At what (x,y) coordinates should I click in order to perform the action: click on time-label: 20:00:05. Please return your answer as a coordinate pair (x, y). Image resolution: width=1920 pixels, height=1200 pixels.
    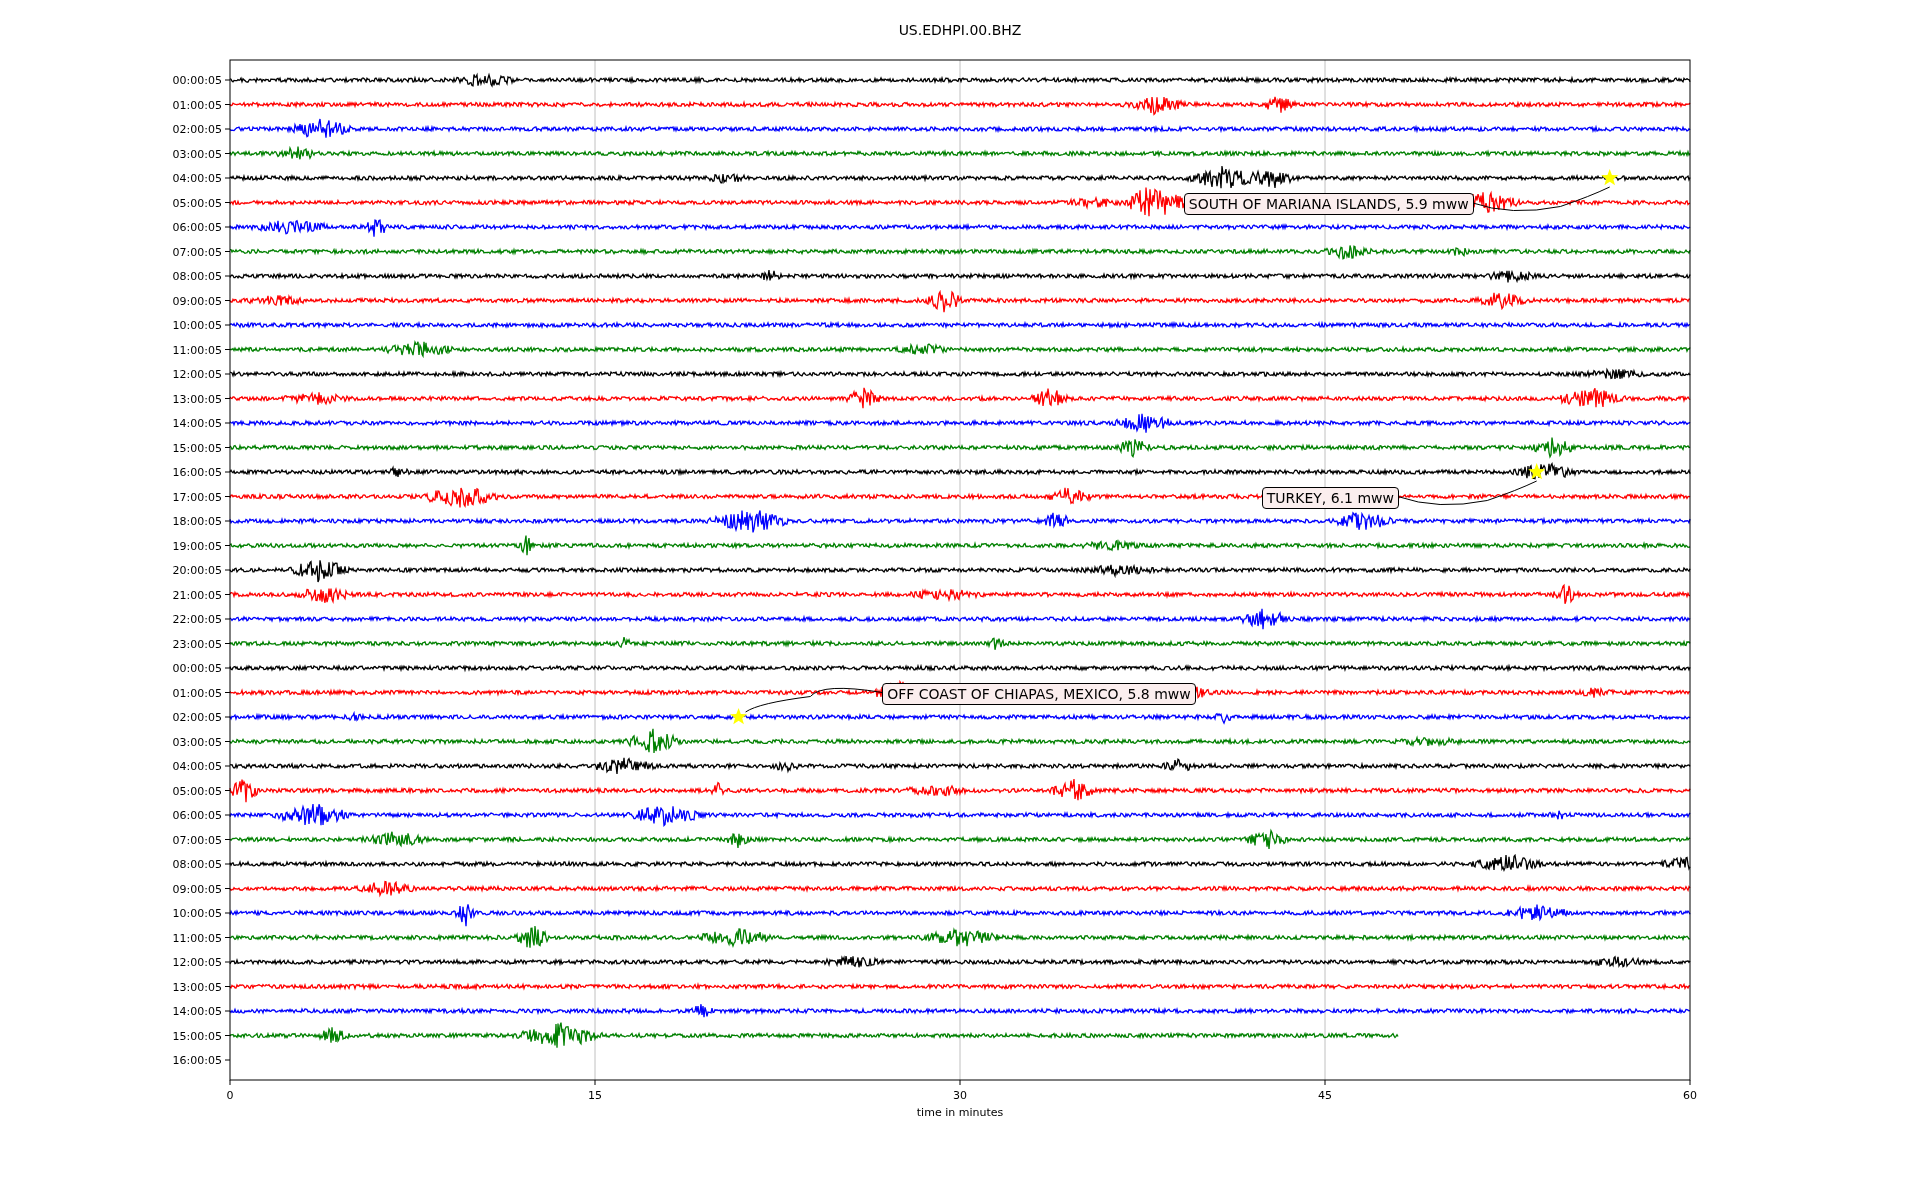
    Looking at the image, I should click on (197, 570).